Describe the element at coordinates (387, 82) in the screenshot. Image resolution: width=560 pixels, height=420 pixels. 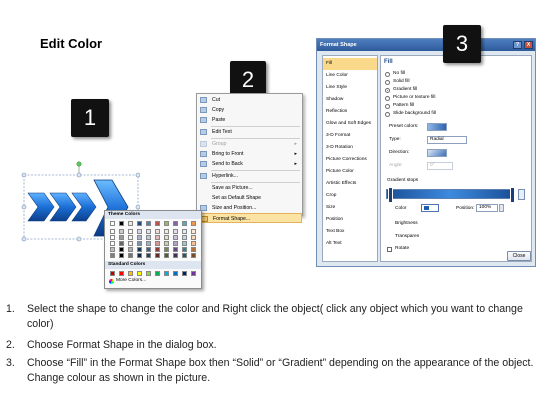
I see `radio-solid-fill` at that location.